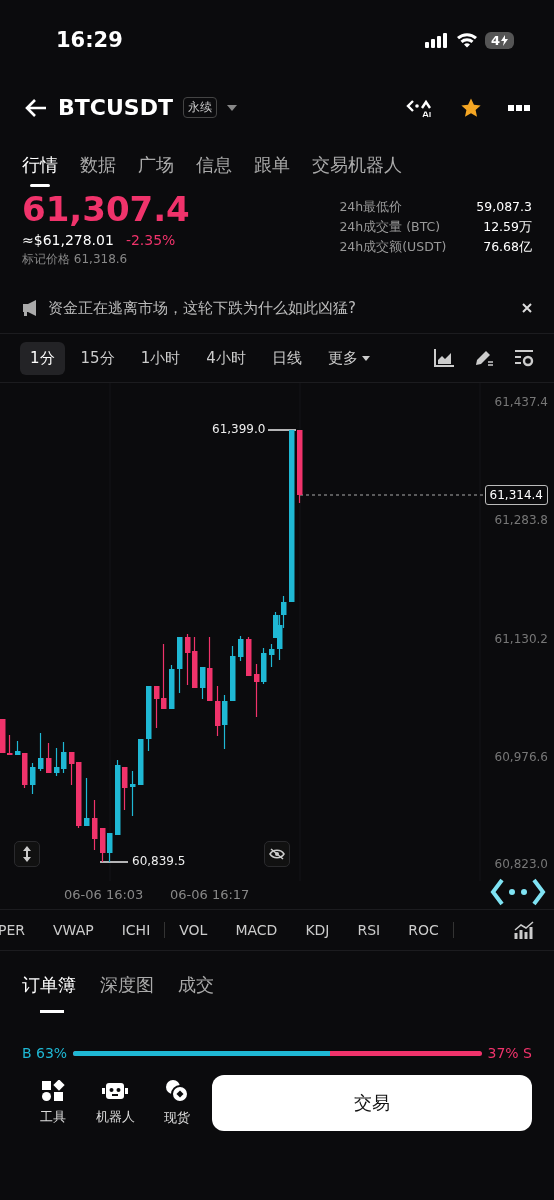 The image size is (554, 1200). What do you see at coordinates (507, 227) in the screenshot?
I see `stat-value: 12.59万` at bounding box center [507, 227].